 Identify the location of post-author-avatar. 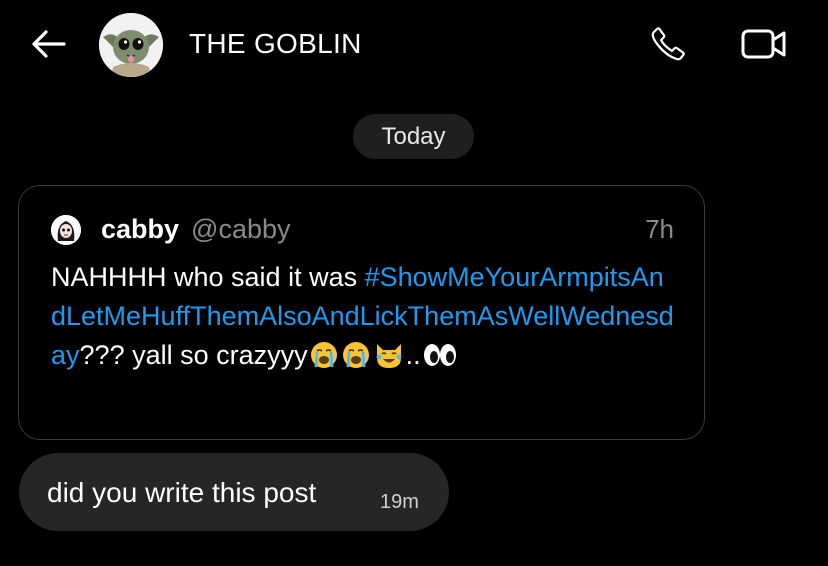
(66, 229).